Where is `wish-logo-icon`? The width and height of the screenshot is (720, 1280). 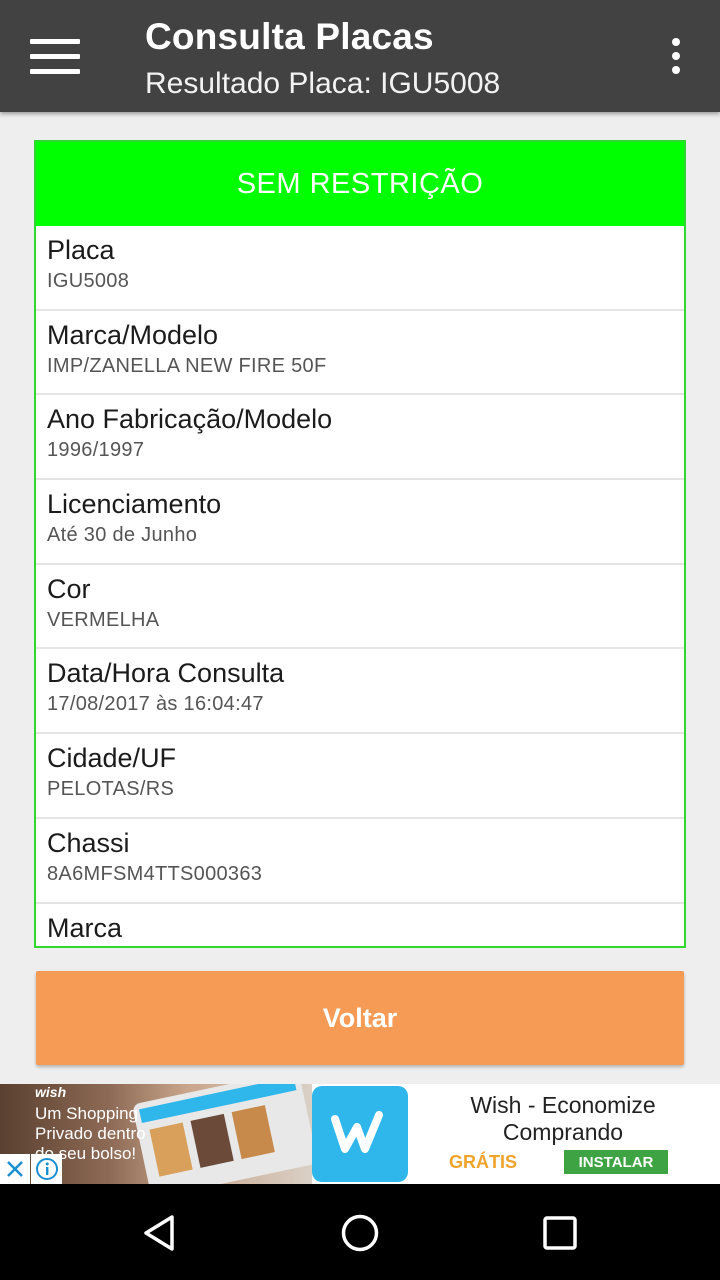 wish-logo-icon is located at coordinates (360, 1134).